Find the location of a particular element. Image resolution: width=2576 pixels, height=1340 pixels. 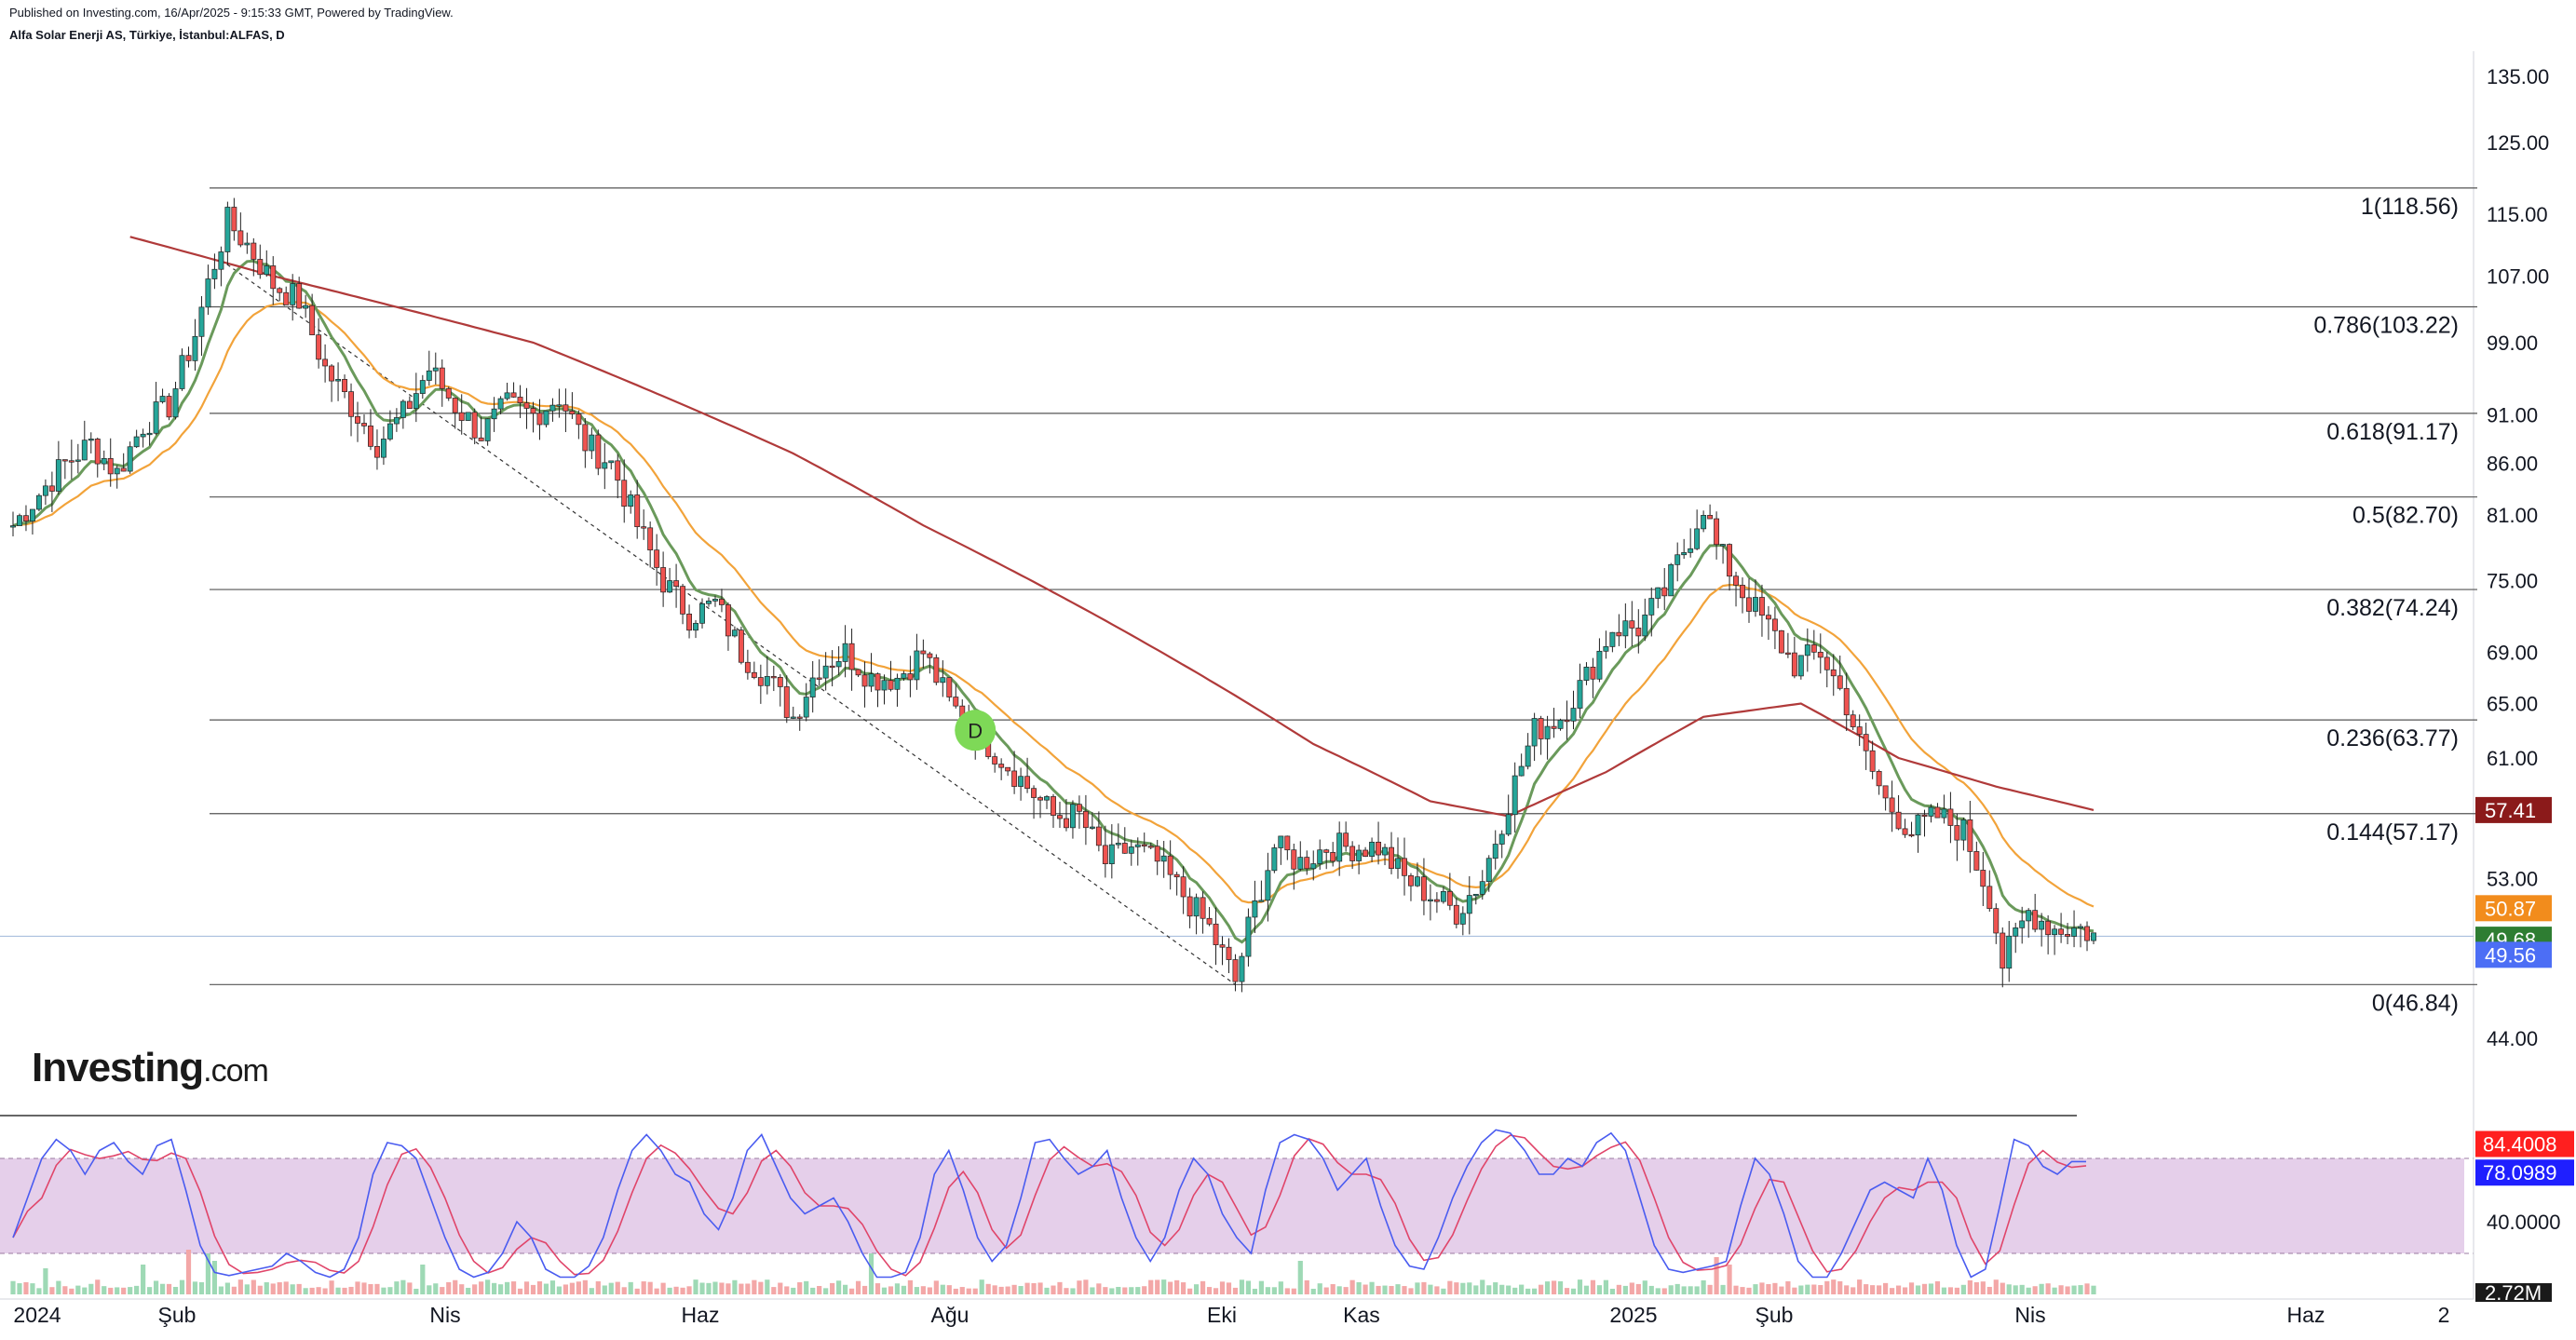

price-tick-label-10: 65.00 is located at coordinates (2512, 705).